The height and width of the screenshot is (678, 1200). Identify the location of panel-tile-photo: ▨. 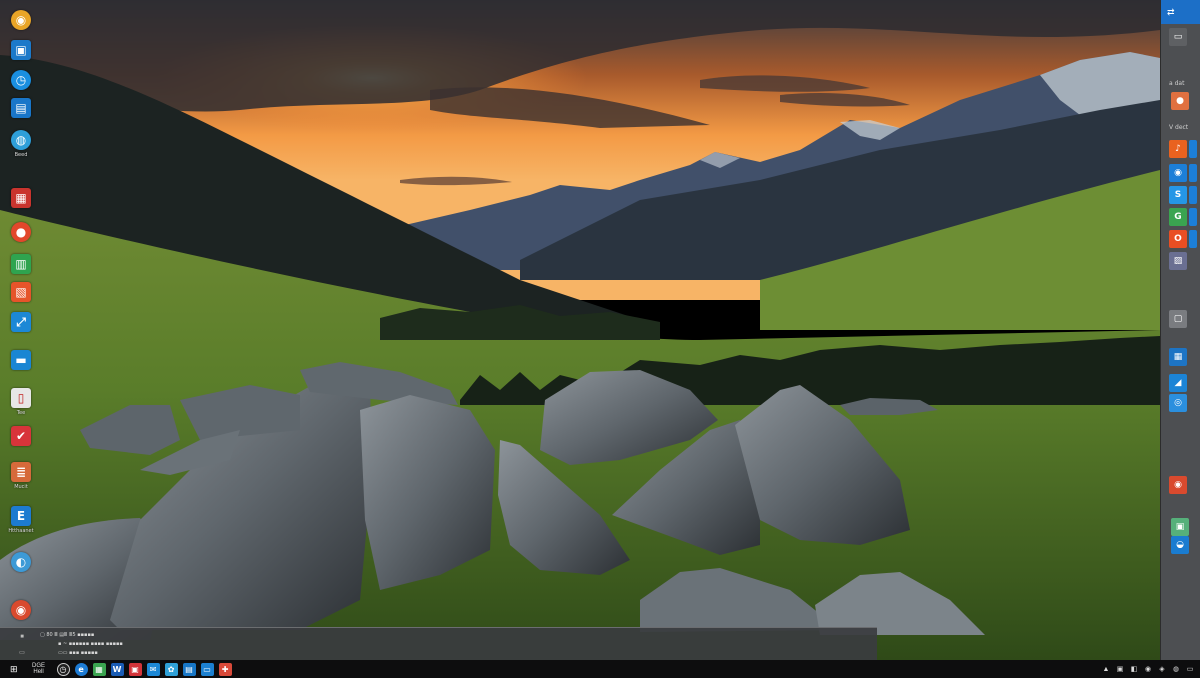
(1178, 261).